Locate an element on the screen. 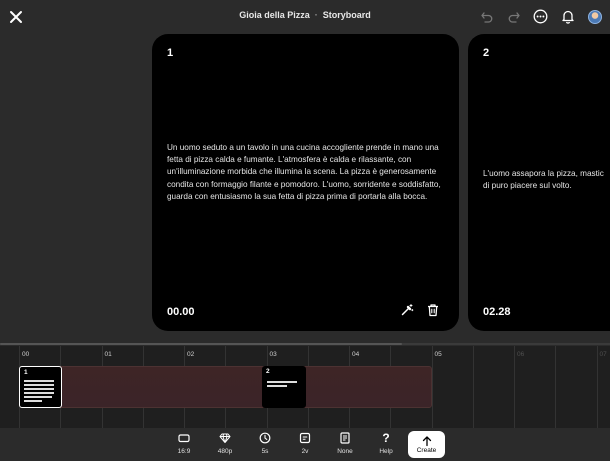 The width and height of the screenshot is (610, 461). top-actions is located at coordinates (540, 16).